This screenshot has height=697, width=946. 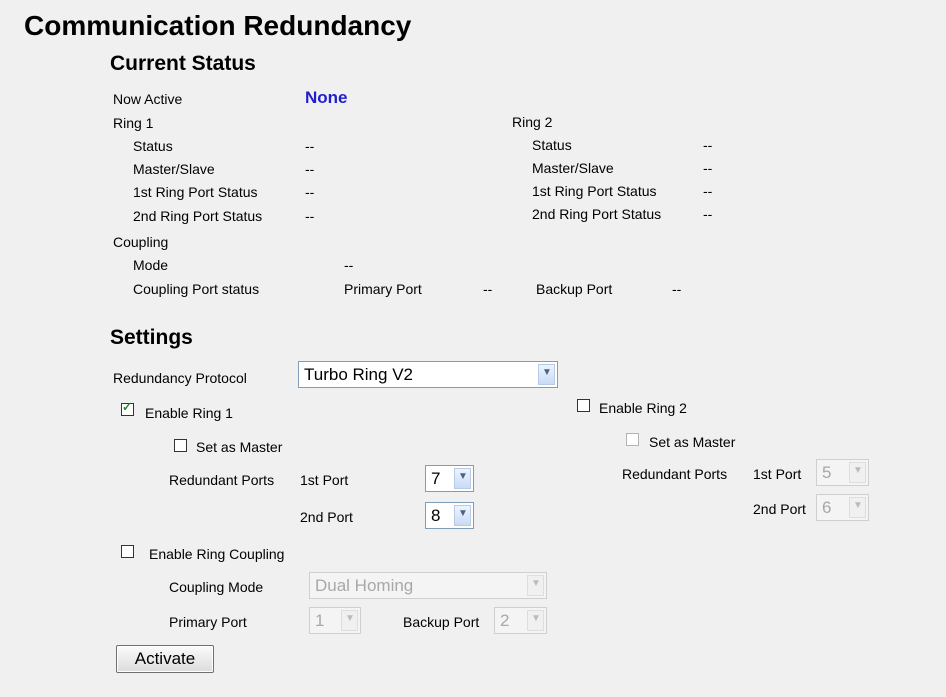 What do you see at coordinates (198, 216) in the screenshot?
I see `ring1-port2-label: 2nd Ring Port Status` at bounding box center [198, 216].